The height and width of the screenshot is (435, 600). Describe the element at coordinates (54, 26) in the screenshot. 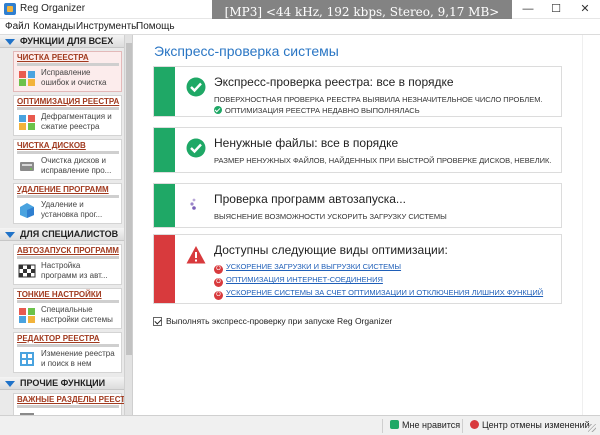

I see `menu-commands: Команды` at that location.